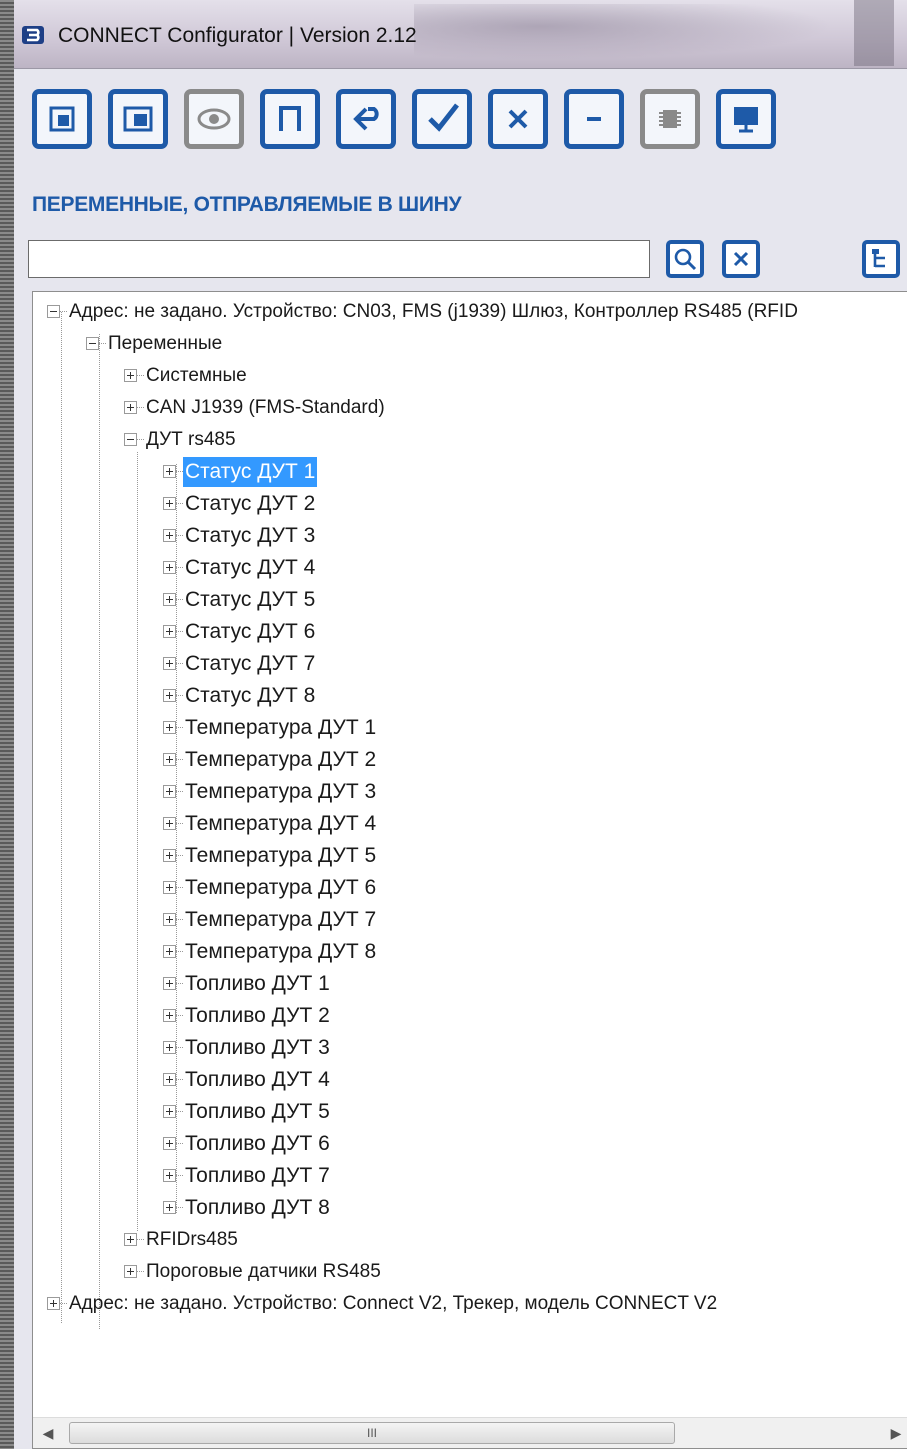 The image size is (907, 1449). I want to click on title-bar: CONNECT Configurator | Version 2.12, so click(460, 34).